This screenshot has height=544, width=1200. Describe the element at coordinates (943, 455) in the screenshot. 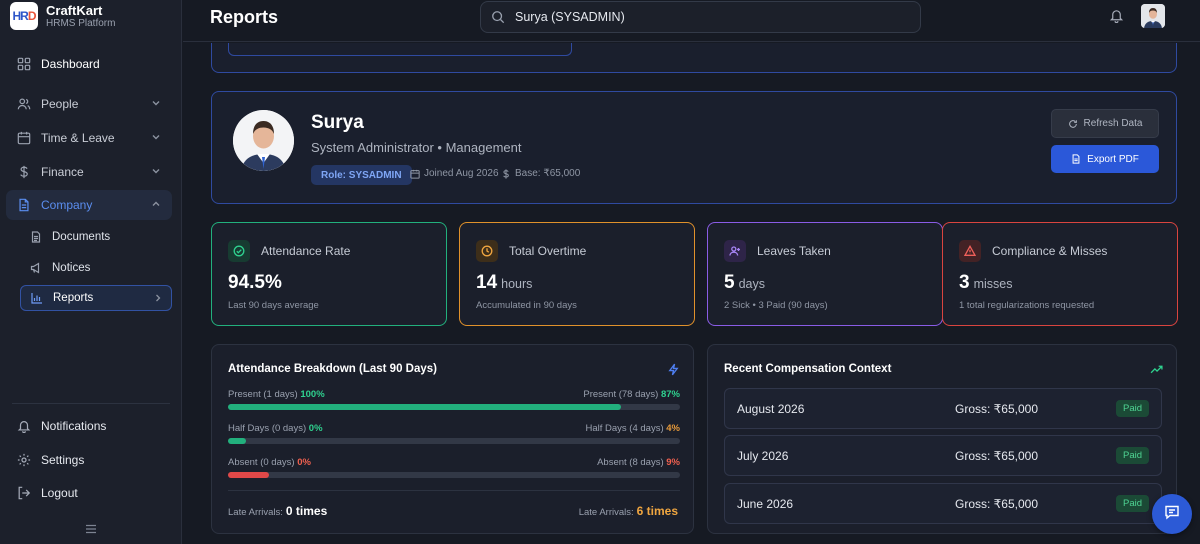

I see `compensation-row: July 2026 Gross: ₹65,000 Paid` at that location.